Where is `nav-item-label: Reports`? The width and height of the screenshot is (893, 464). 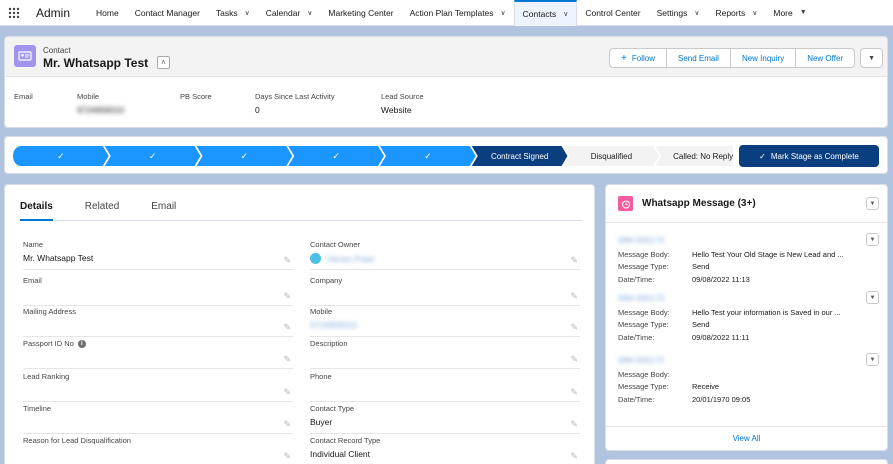
nav-item-label: Reports is located at coordinates (730, 12).